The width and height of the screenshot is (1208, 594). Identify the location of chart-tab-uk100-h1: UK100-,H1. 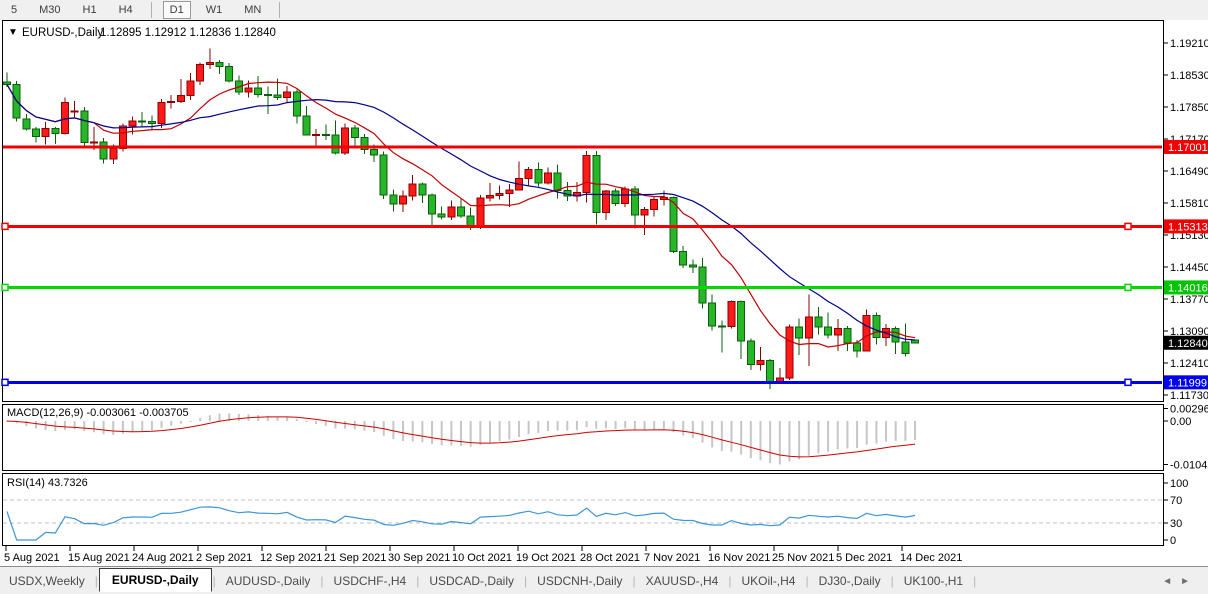
(933, 581).